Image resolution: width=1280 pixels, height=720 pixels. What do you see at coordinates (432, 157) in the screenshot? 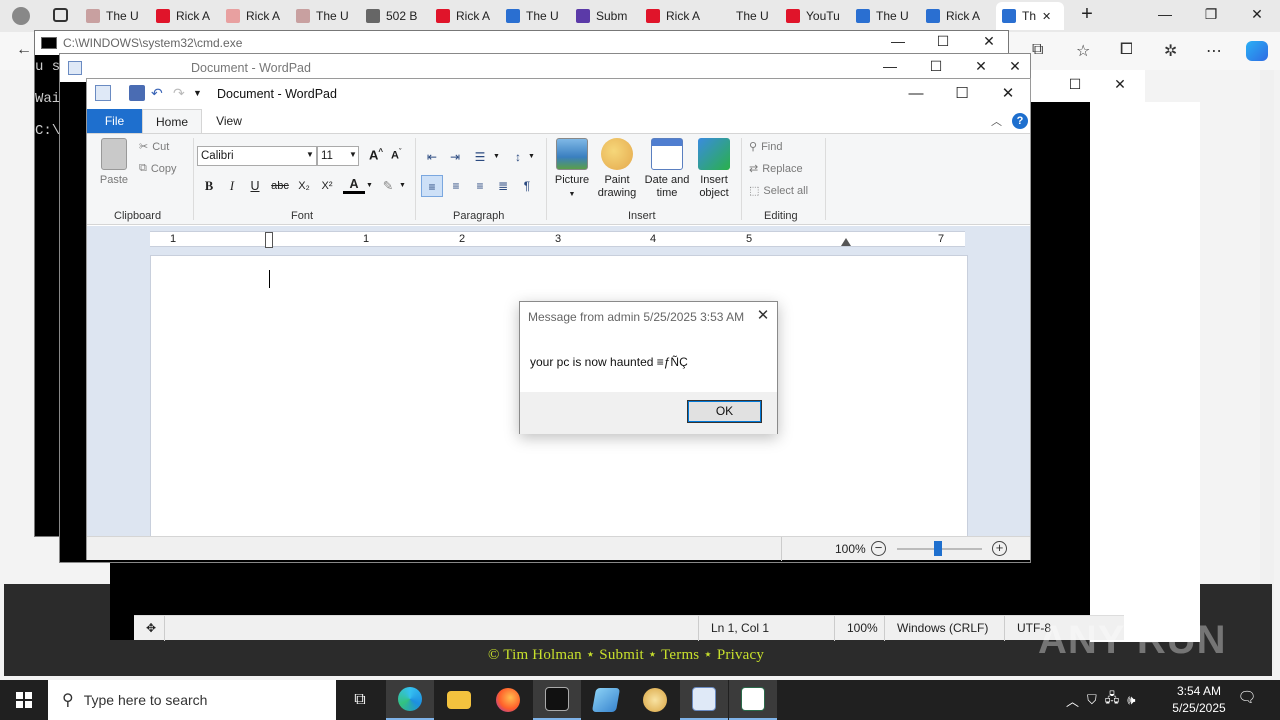
I see `decrease-indent-button: ⇤` at bounding box center [432, 157].